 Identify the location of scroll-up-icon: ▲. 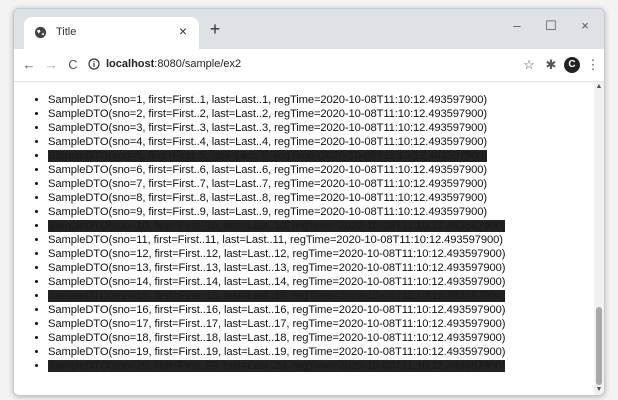
(599, 87).